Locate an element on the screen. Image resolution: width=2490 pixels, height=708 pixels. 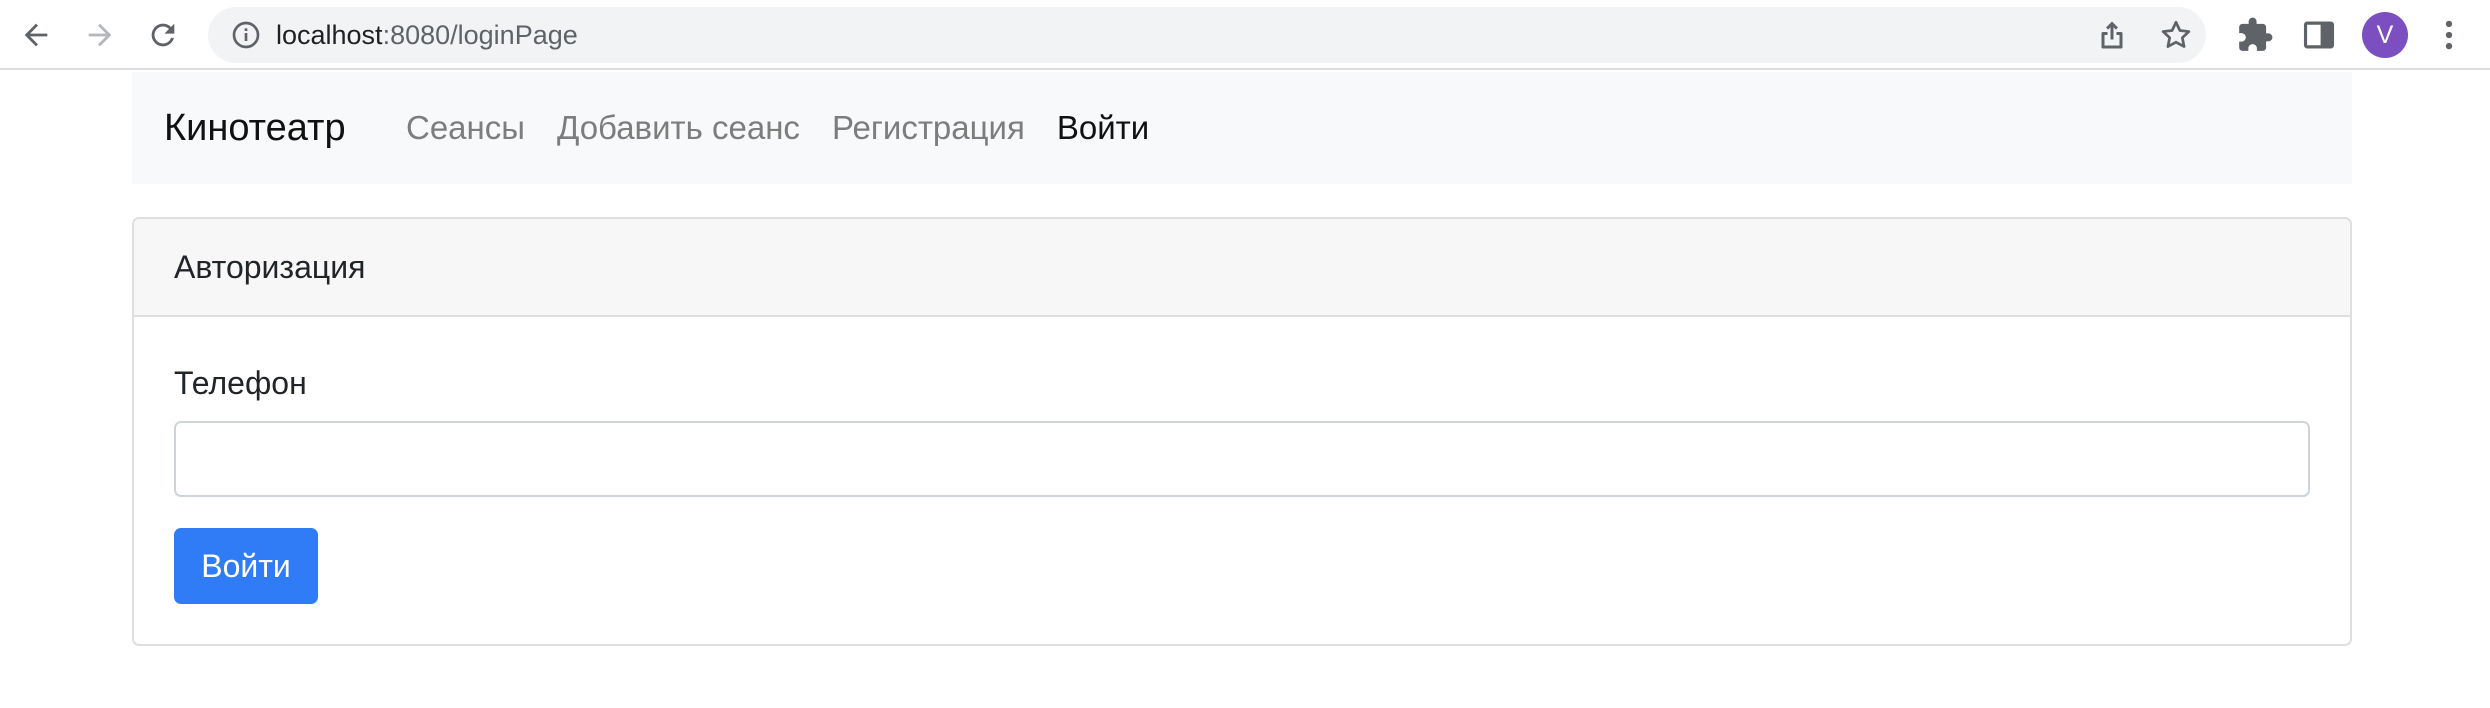
reload-button is located at coordinates (163, 35).